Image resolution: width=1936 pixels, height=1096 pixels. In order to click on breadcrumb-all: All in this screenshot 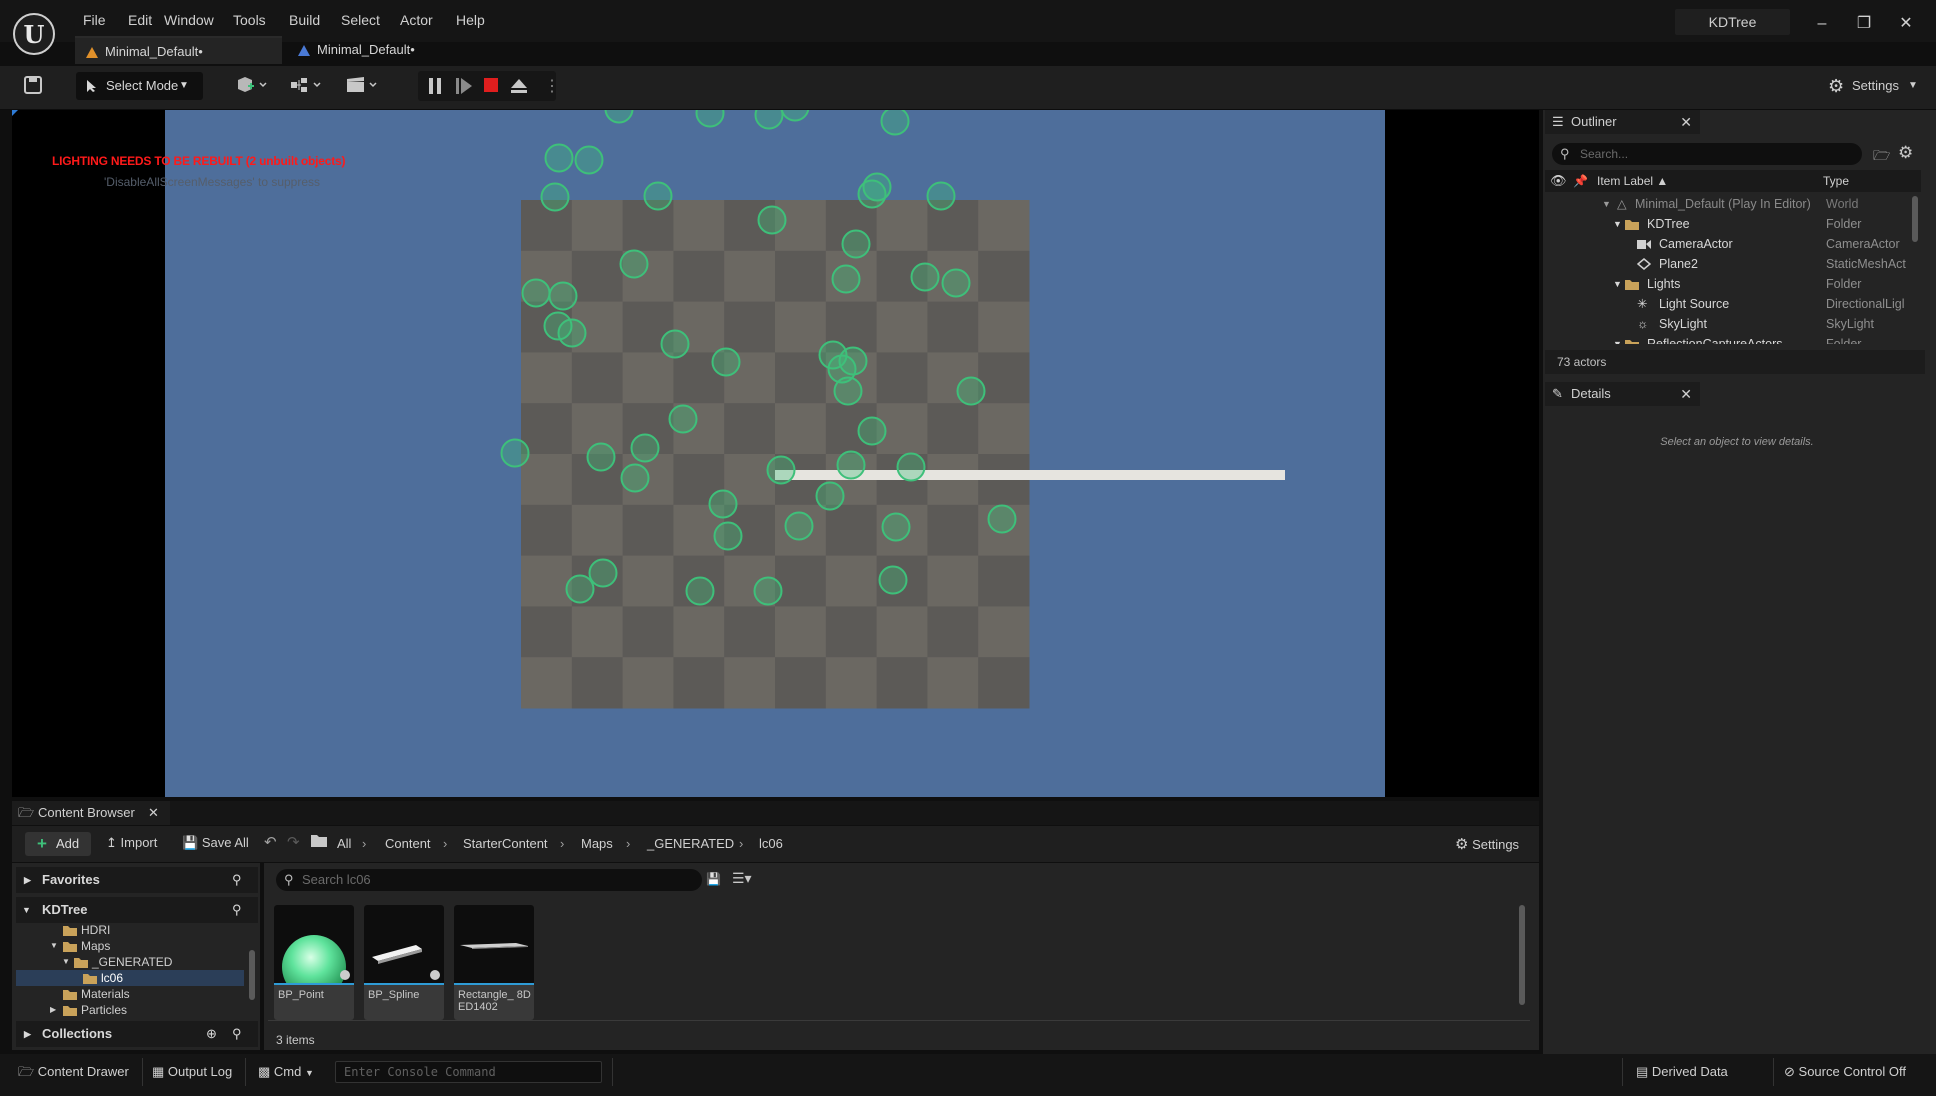, I will do `click(344, 844)`.